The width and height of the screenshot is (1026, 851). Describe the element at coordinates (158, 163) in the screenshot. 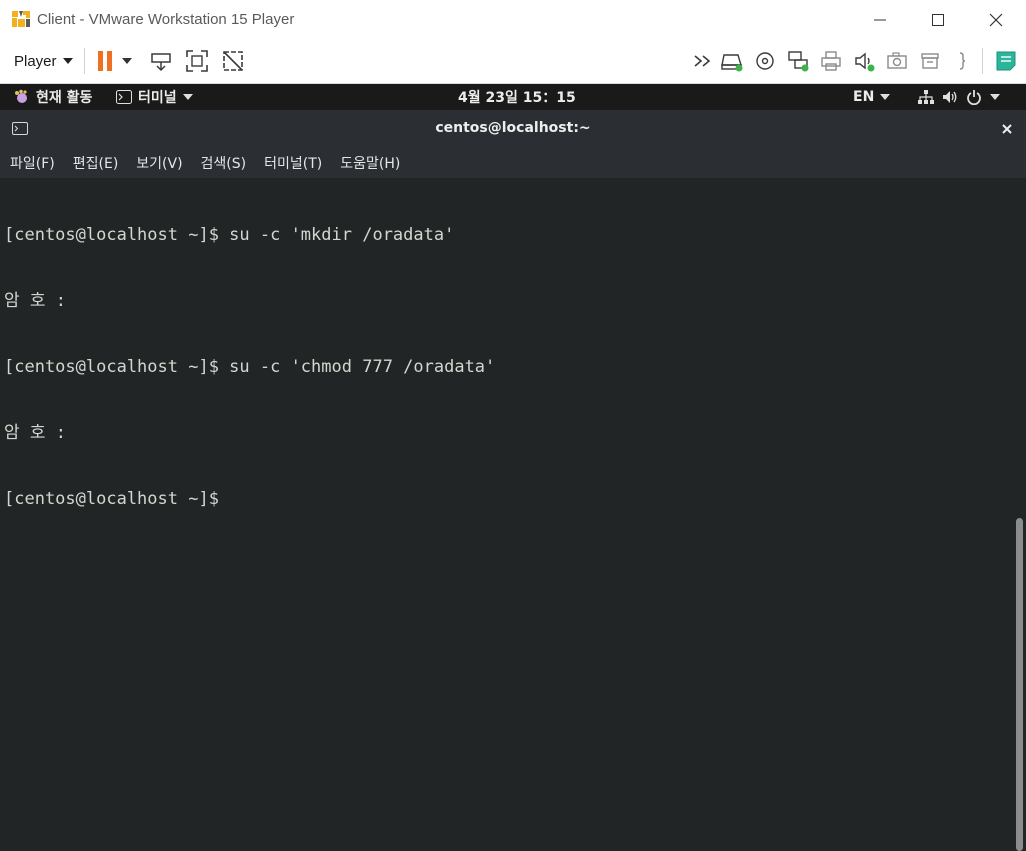

I see `menu-view: 보기(V)` at that location.